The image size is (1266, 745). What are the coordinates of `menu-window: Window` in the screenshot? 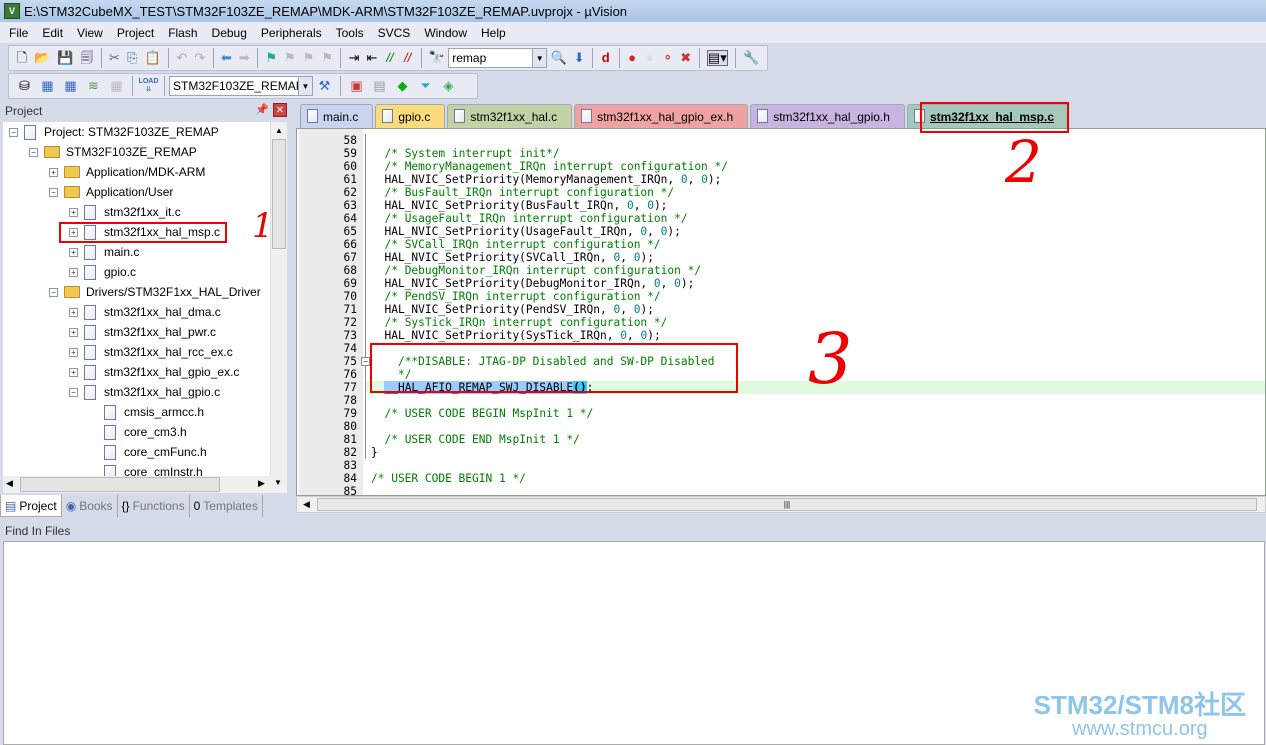 It's located at (445, 33).